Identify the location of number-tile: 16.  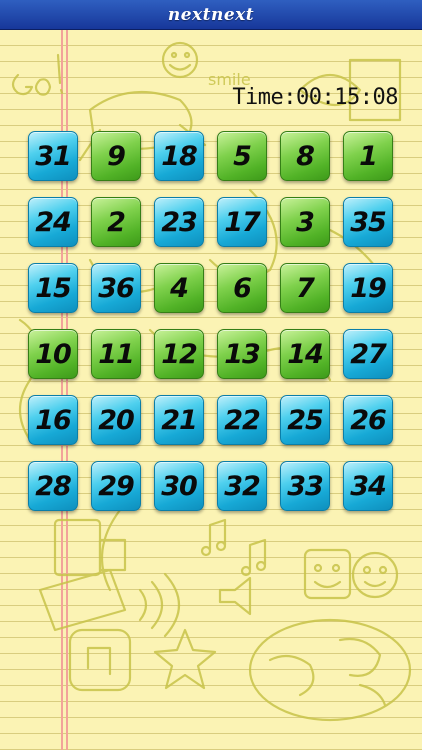
(53, 420).